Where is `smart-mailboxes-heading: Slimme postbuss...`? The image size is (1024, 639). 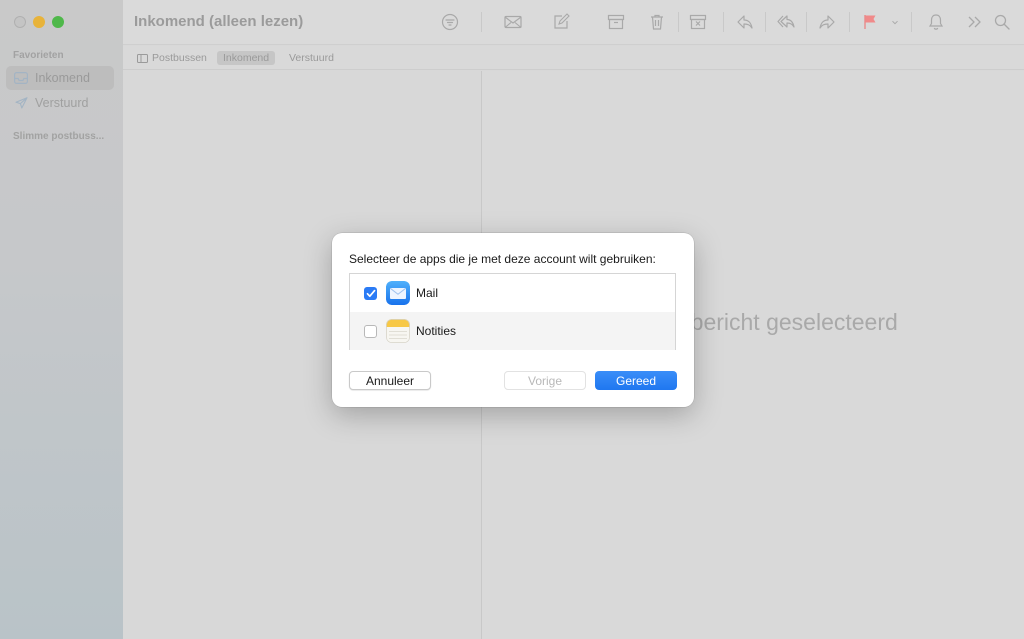
smart-mailboxes-heading: Slimme postbuss... is located at coordinates (58, 136).